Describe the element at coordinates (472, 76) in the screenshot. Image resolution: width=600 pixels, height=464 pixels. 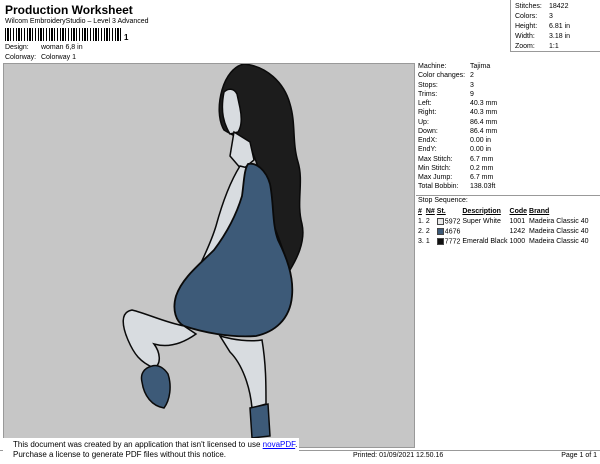
I see `info-value: 2` at that location.